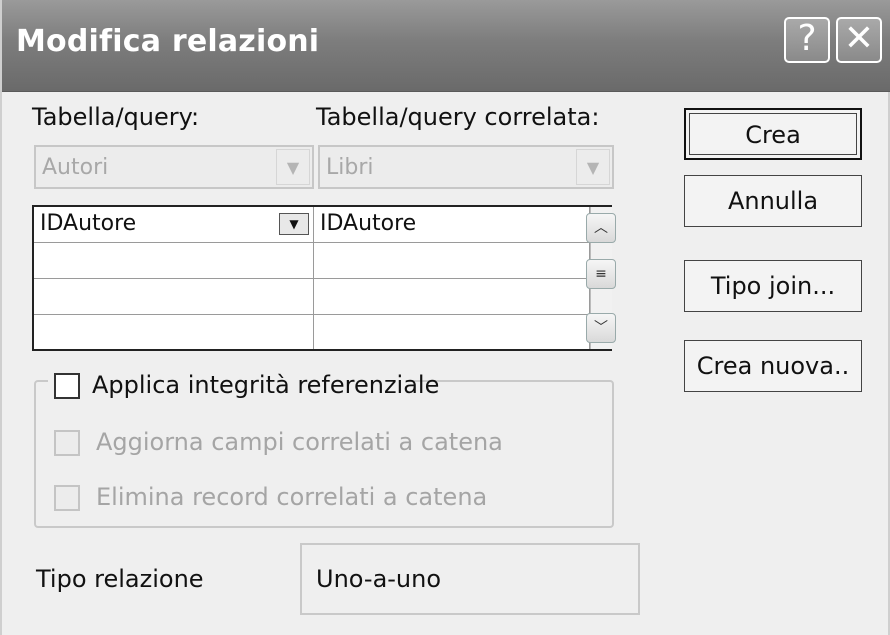 This screenshot has height=635, width=890. What do you see at coordinates (168, 41) in the screenshot?
I see `window-title: Modifica relazioni` at bounding box center [168, 41].